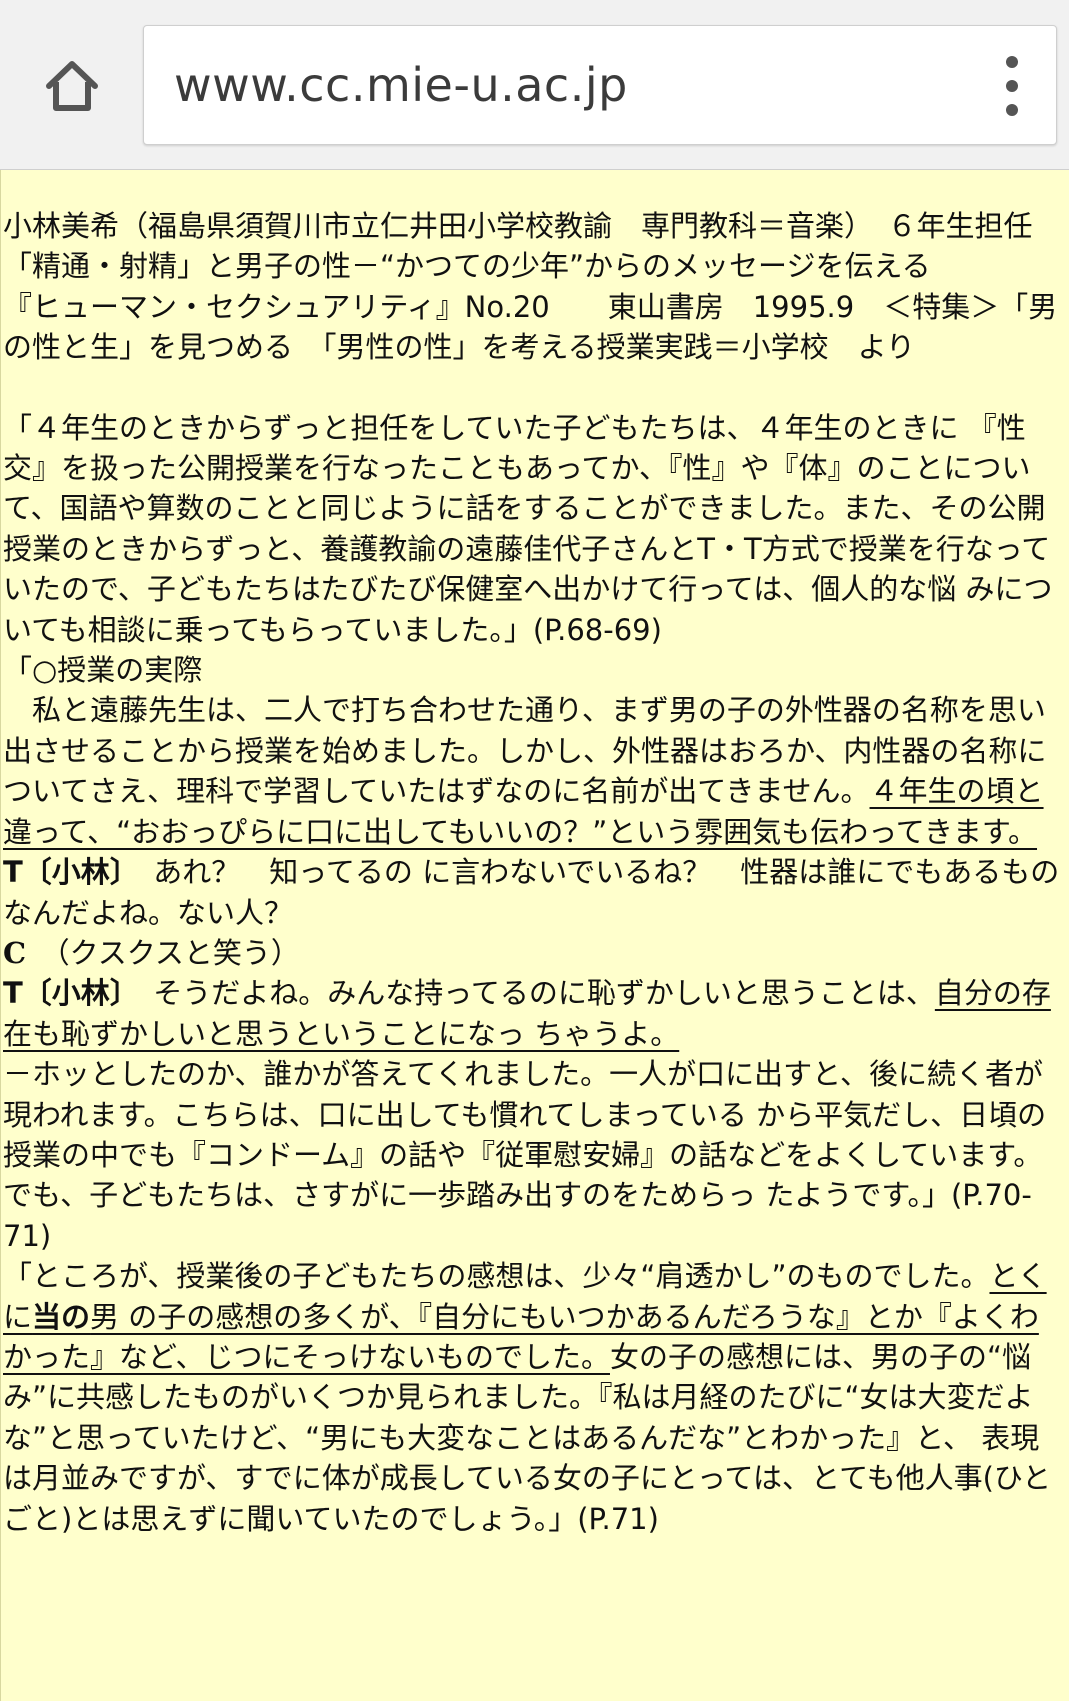 Image resolution: width=1069 pixels, height=1701 pixels. I want to click on speaker: C, so click(15, 952).